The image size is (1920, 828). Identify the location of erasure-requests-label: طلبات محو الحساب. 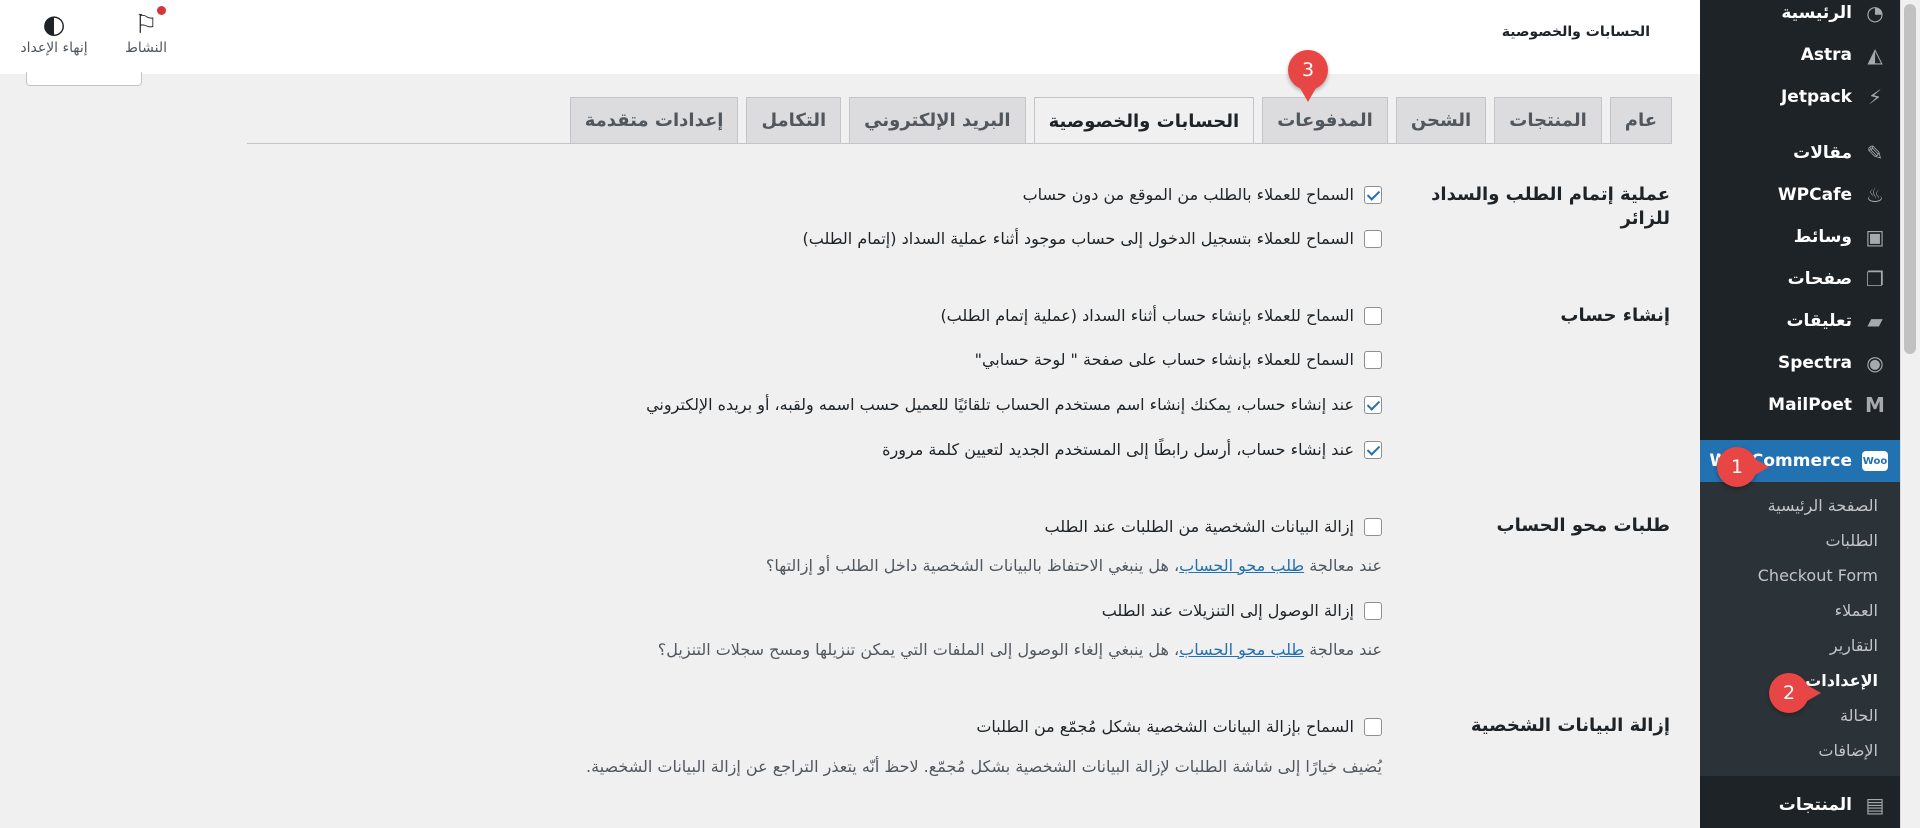
(1583, 525).